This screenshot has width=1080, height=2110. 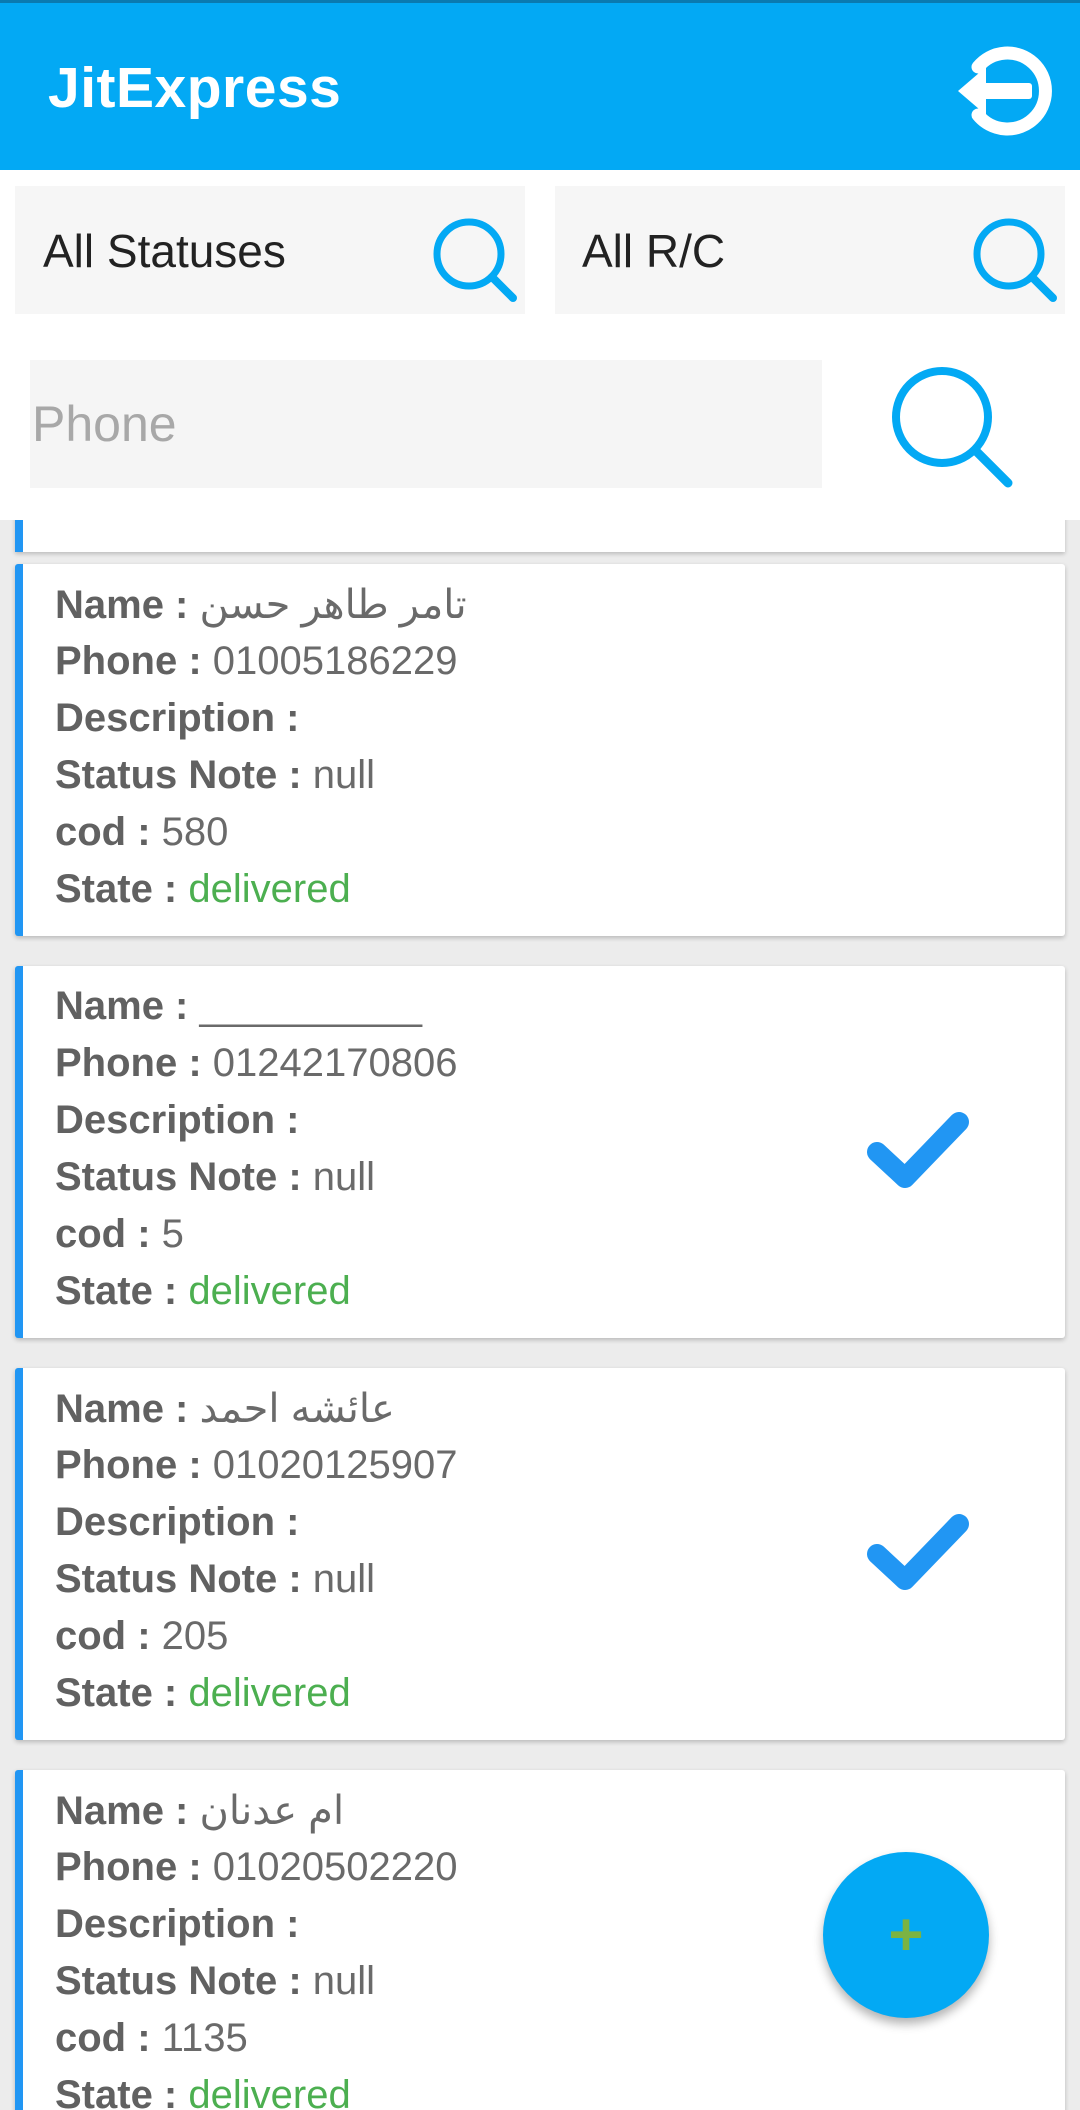 What do you see at coordinates (310, 1006) in the screenshot?
I see `order-name: __________` at bounding box center [310, 1006].